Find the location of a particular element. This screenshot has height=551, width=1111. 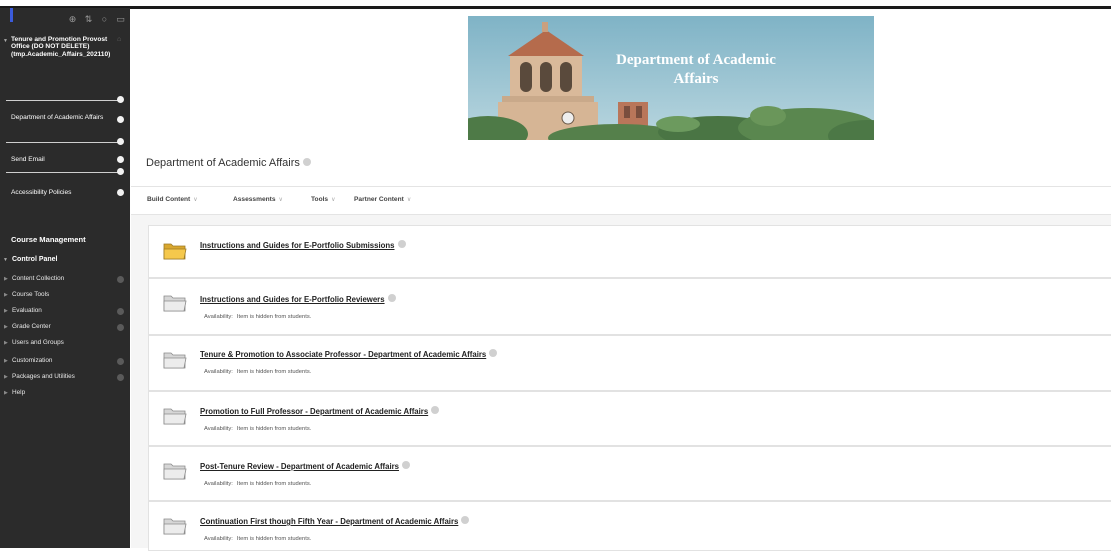

tool-label: Content Collection is located at coordinates (38, 278).